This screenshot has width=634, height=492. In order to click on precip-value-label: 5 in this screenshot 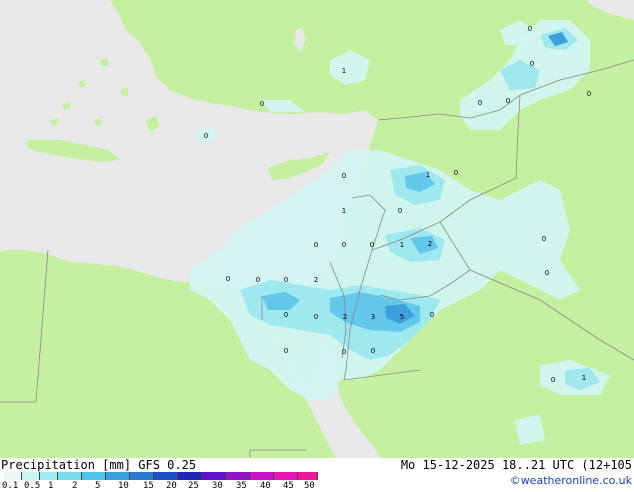, I will do `click(402, 317)`.